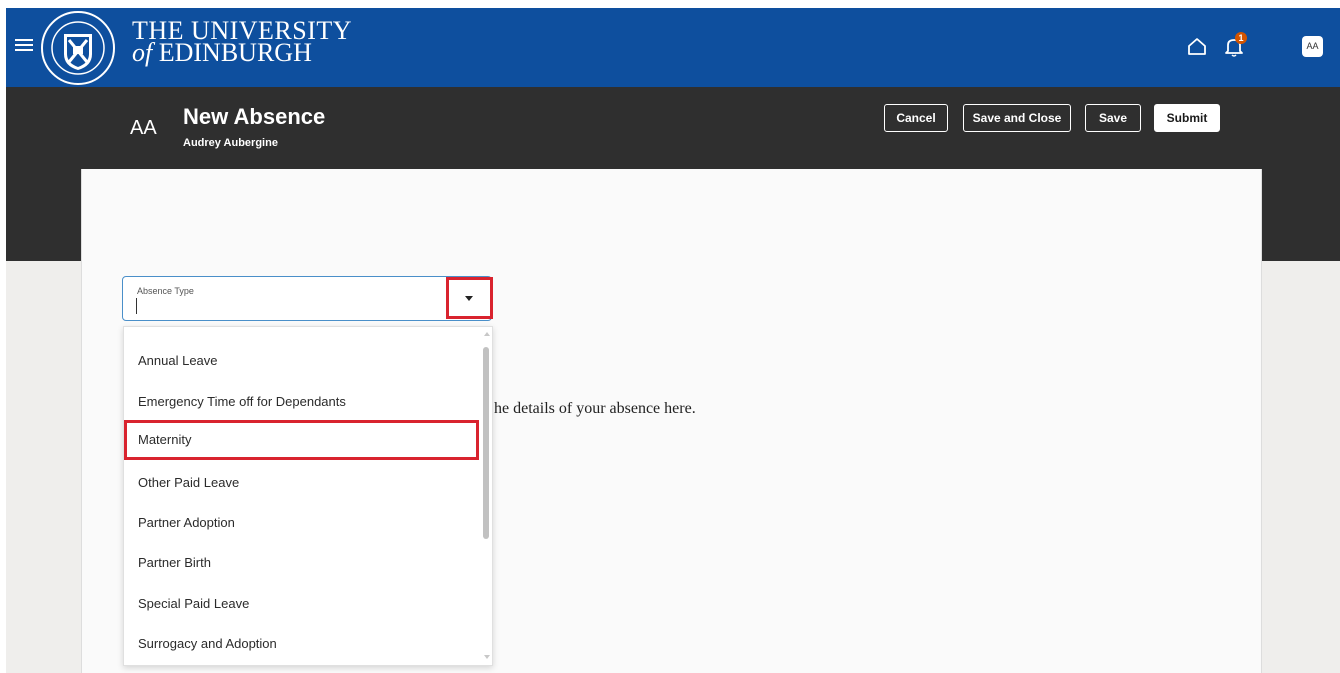  I want to click on page-avatar-initials: AA, so click(143, 128).